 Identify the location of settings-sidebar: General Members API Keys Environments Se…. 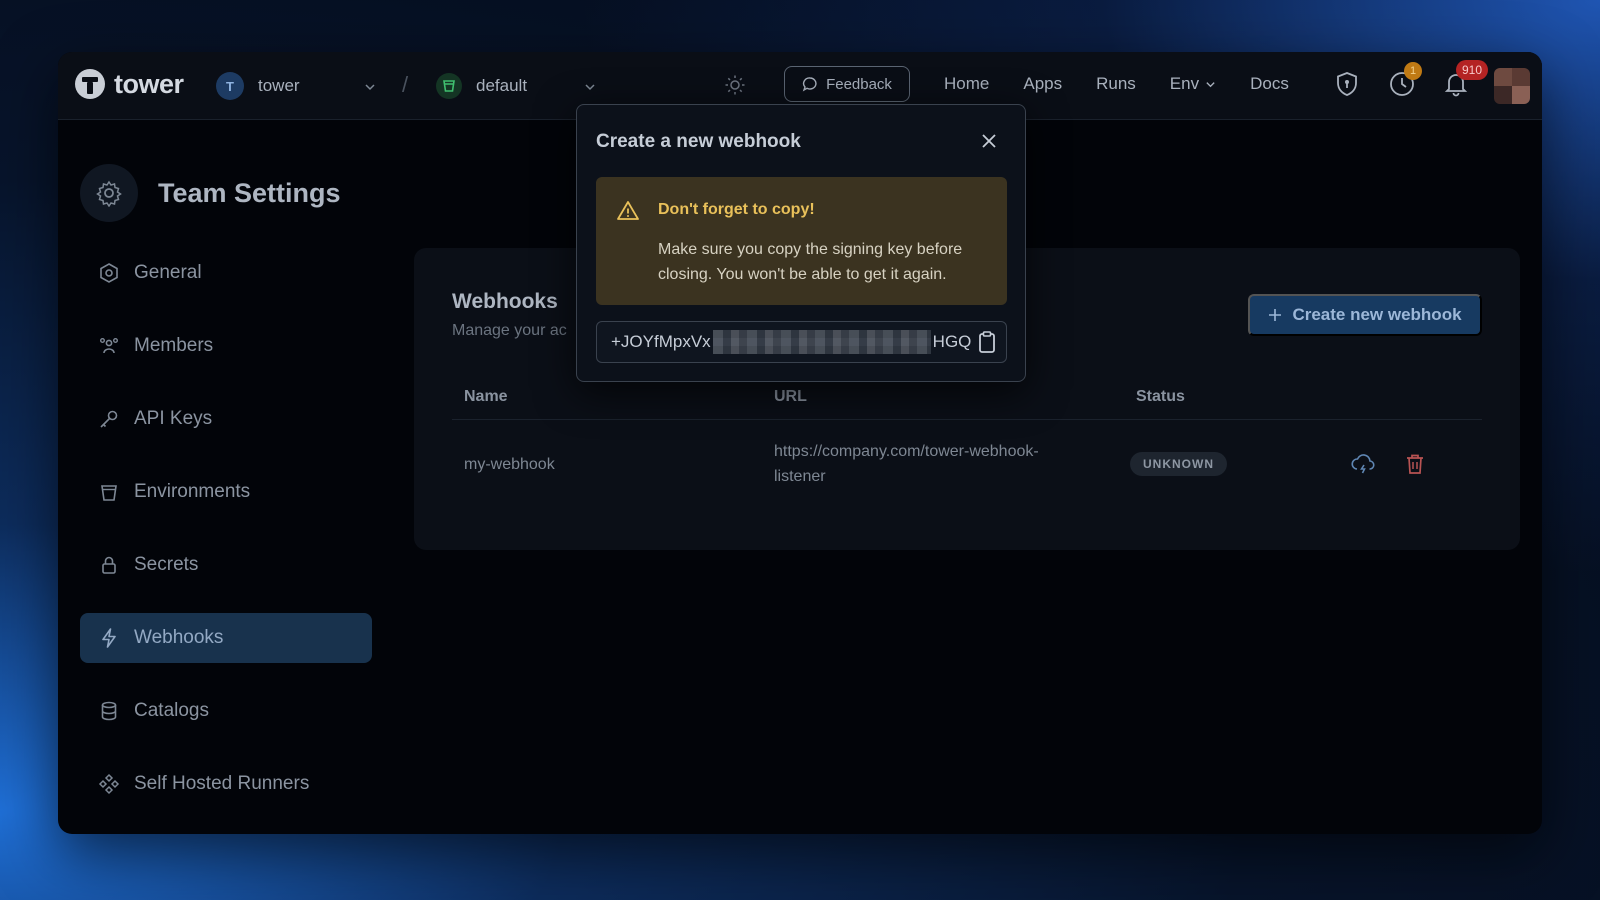
(226, 540).